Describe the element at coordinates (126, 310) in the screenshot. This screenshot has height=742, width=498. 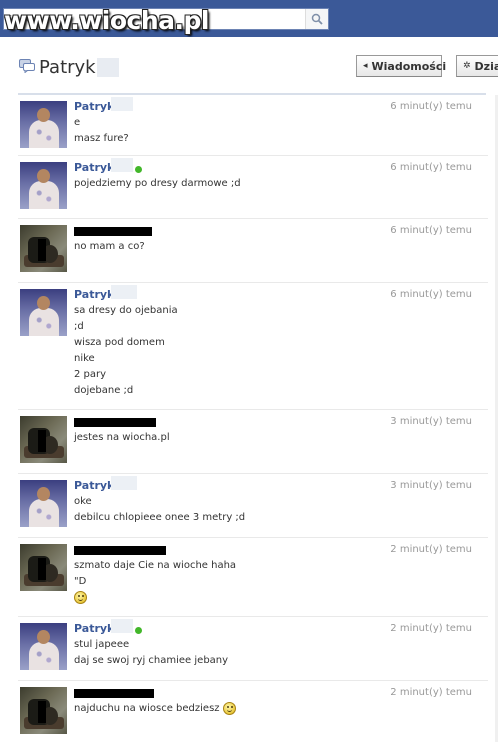
I see `message-line: sa dresy do ojebania` at that location.